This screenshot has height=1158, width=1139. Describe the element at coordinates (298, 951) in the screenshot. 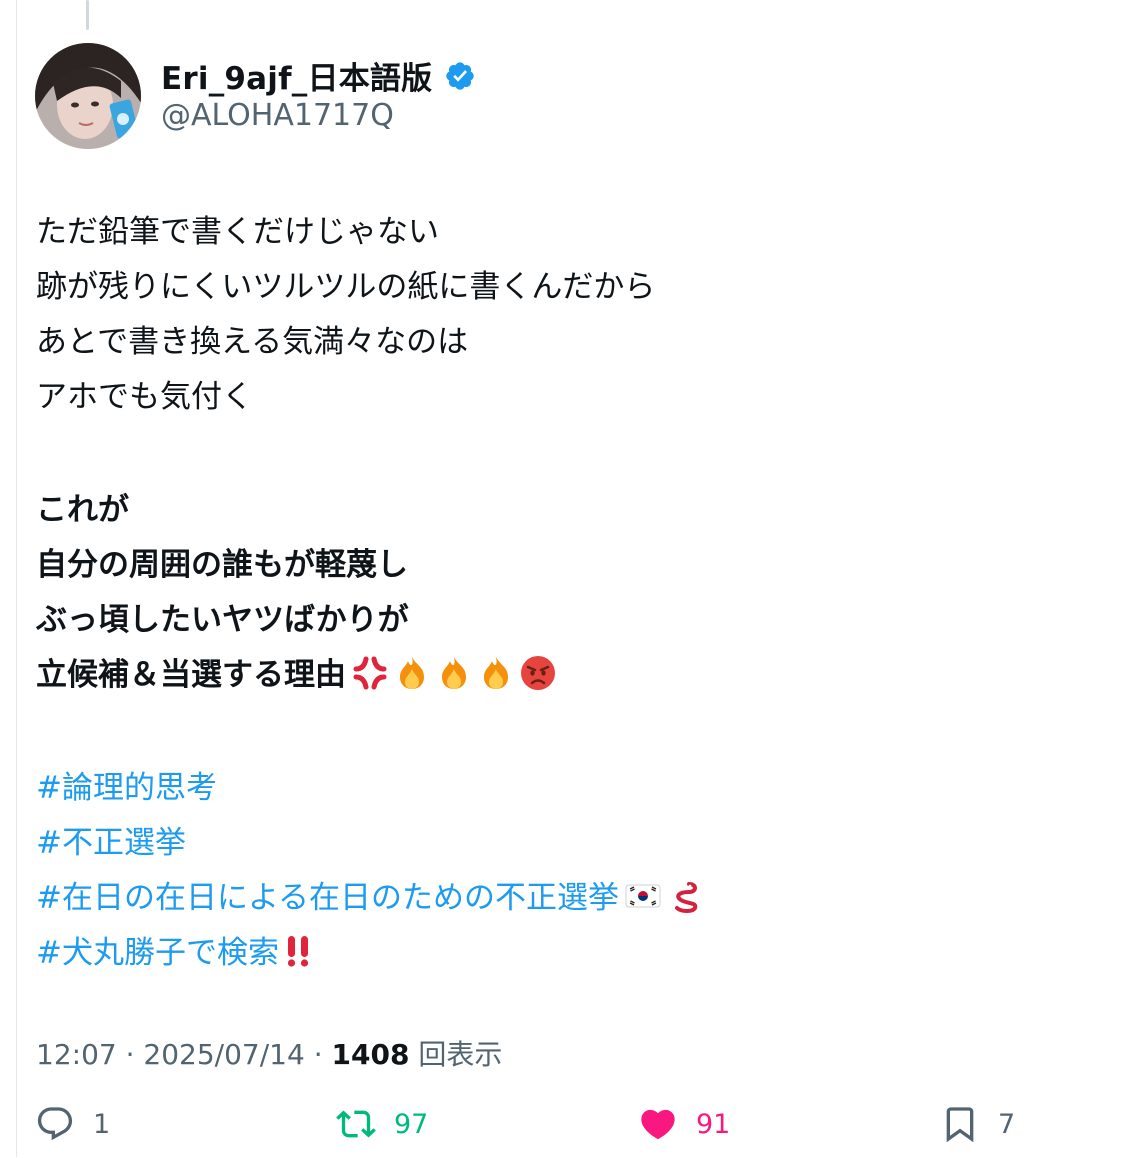

I see `double-exclamation-icon` at that location.